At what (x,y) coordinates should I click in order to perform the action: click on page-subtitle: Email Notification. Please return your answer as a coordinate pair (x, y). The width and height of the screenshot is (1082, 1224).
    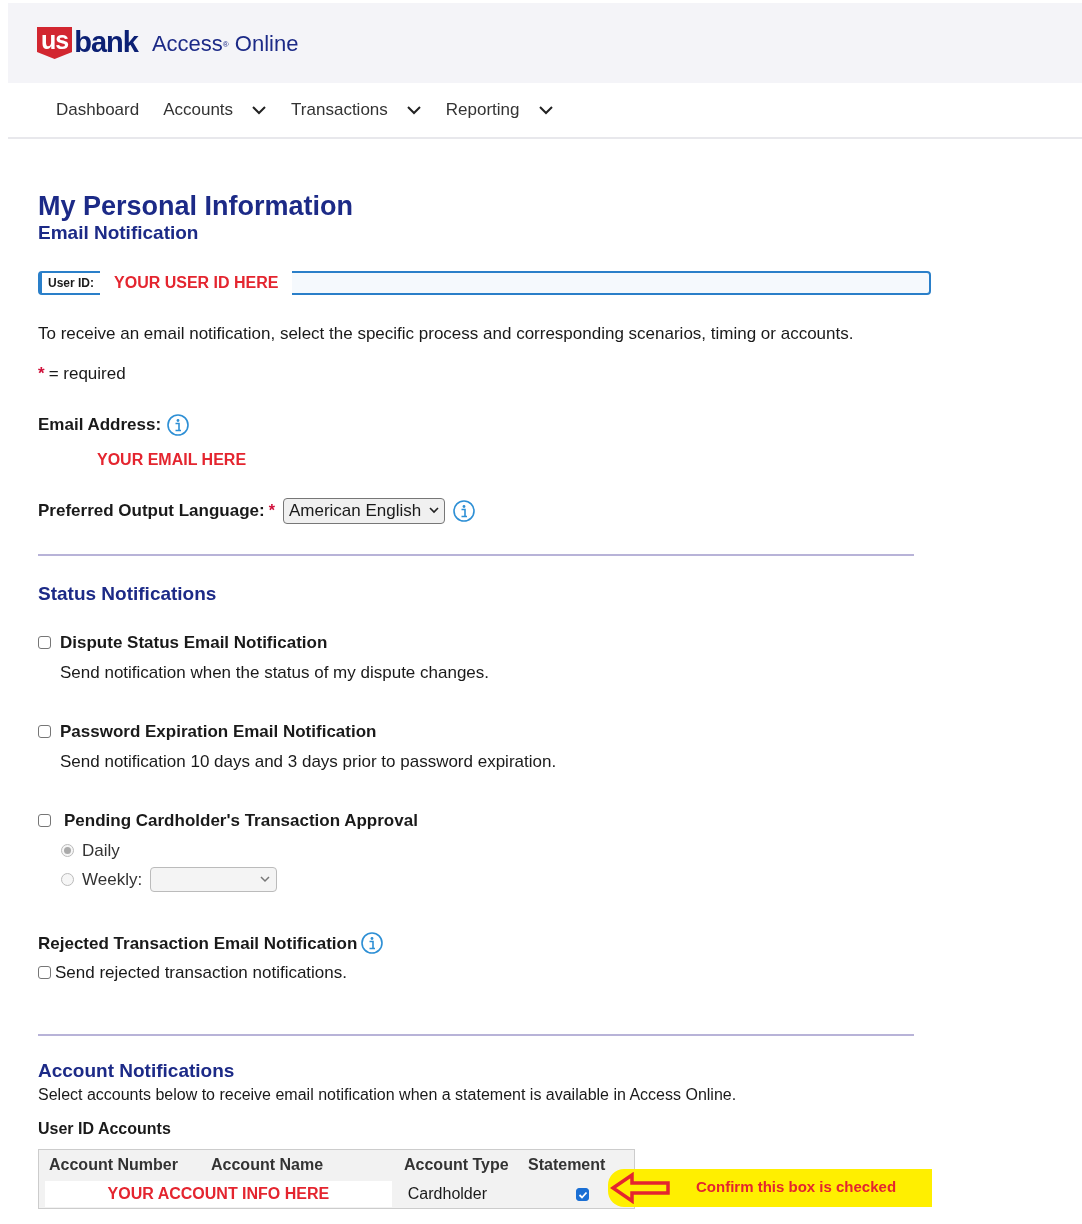
    Looking at the image, I should click on (119, 233).